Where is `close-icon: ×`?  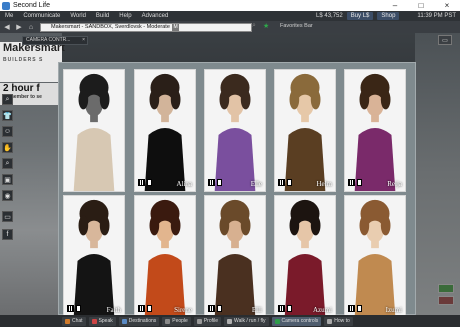 close-icon: × is located at coordinates (83, 40).